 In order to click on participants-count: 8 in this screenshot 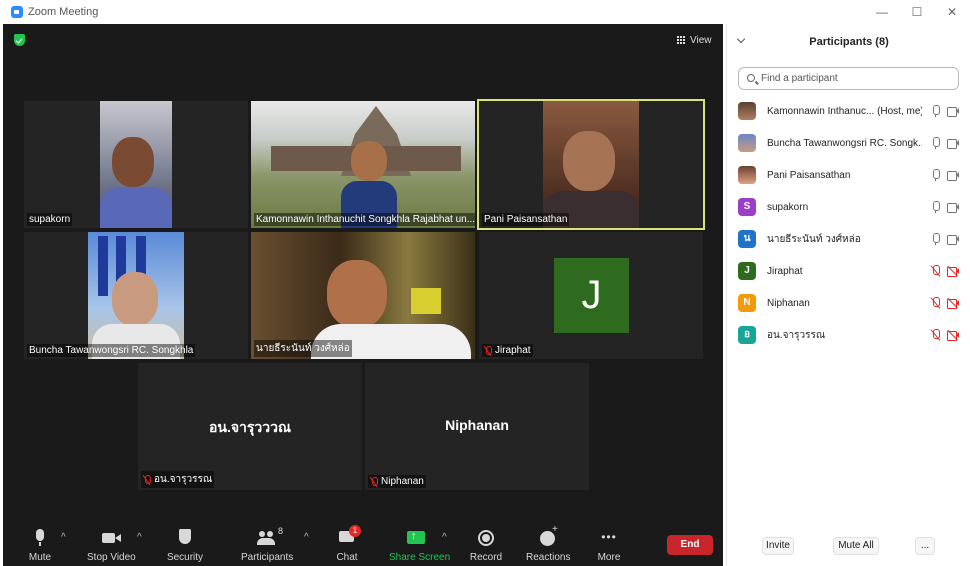, I will do `click(281, 531)`.